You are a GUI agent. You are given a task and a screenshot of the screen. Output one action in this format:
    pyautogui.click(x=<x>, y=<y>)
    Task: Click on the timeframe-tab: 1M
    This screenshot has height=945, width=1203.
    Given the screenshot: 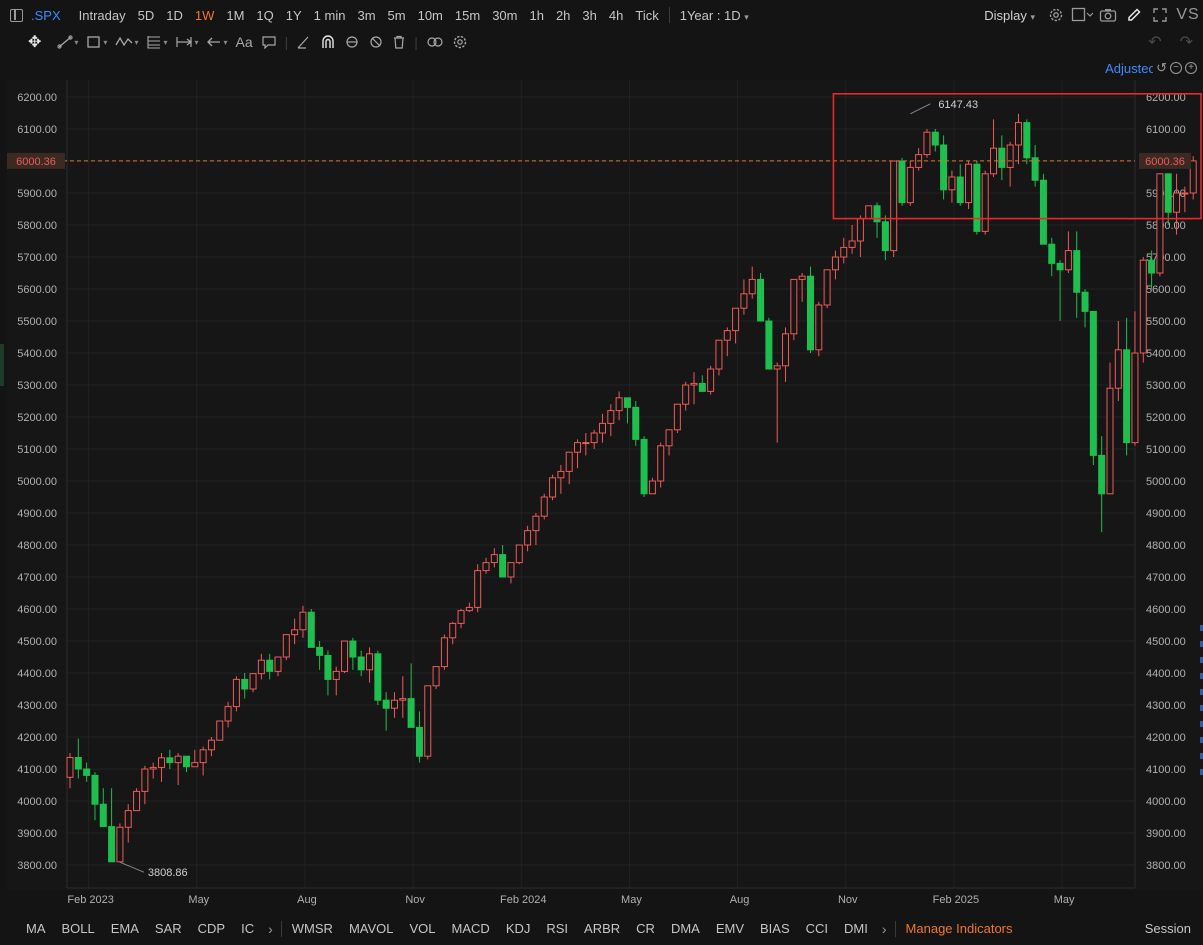 What is the action you would take?
    pyautogui.click(x=235, y=15)
    